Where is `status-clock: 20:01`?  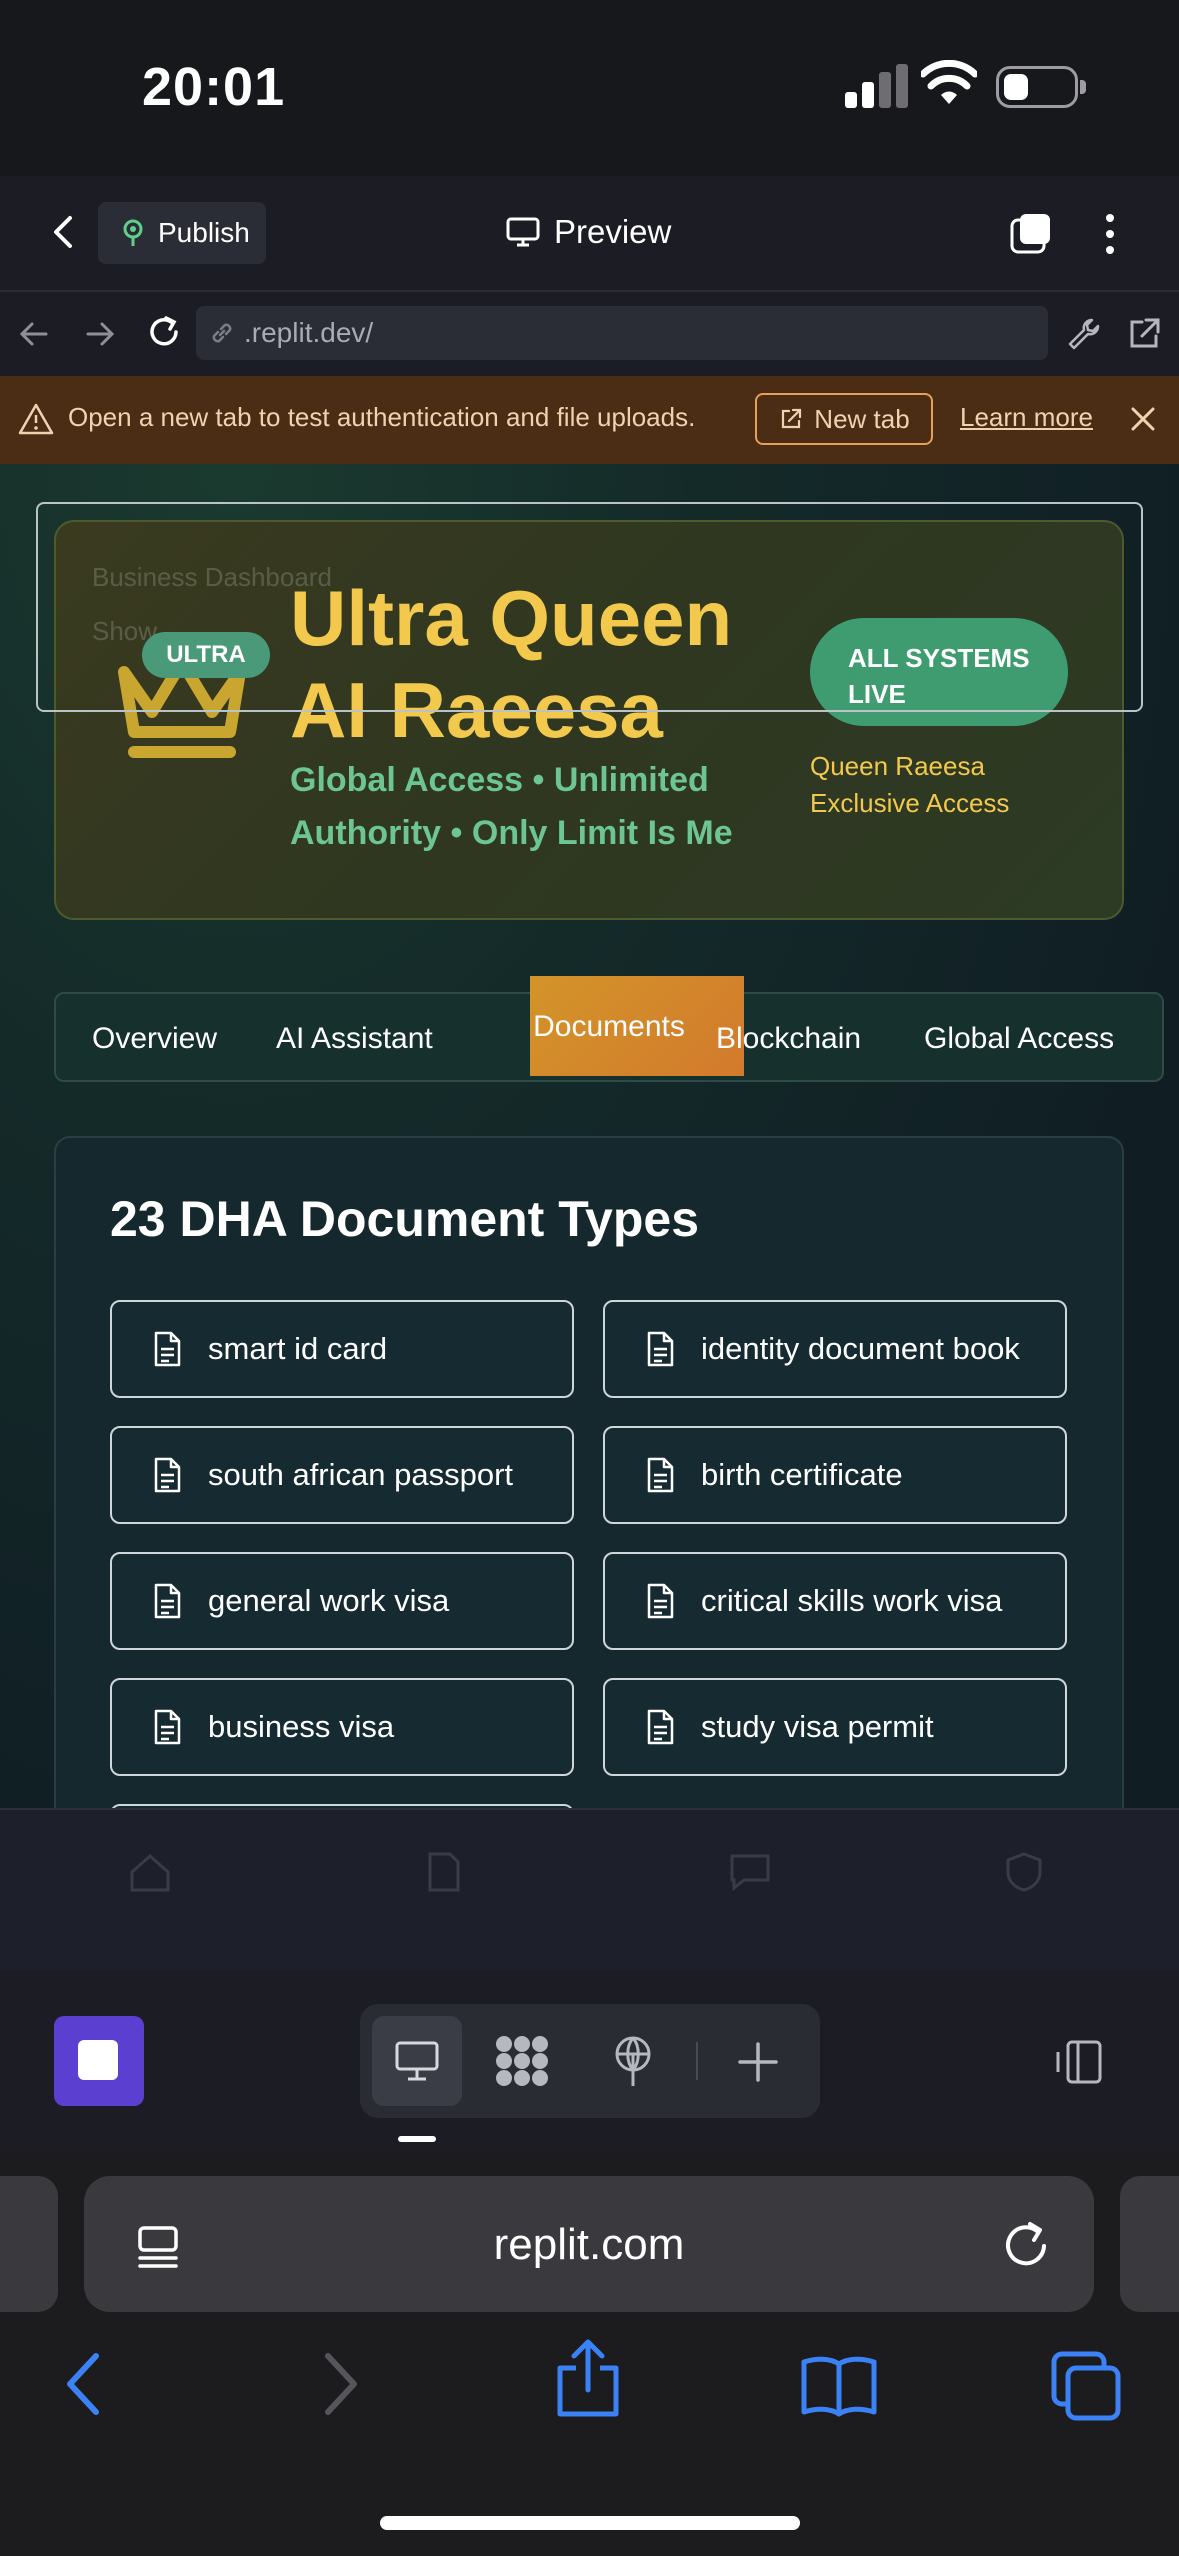
status-clock: 20:01 is located at coordinates (214, 87).